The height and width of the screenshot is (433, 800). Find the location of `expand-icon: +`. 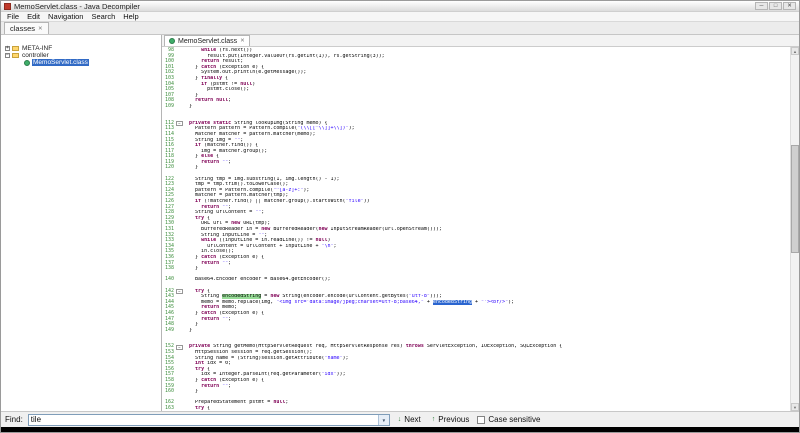

expand-icon: + is located at coordinates (7, 48).